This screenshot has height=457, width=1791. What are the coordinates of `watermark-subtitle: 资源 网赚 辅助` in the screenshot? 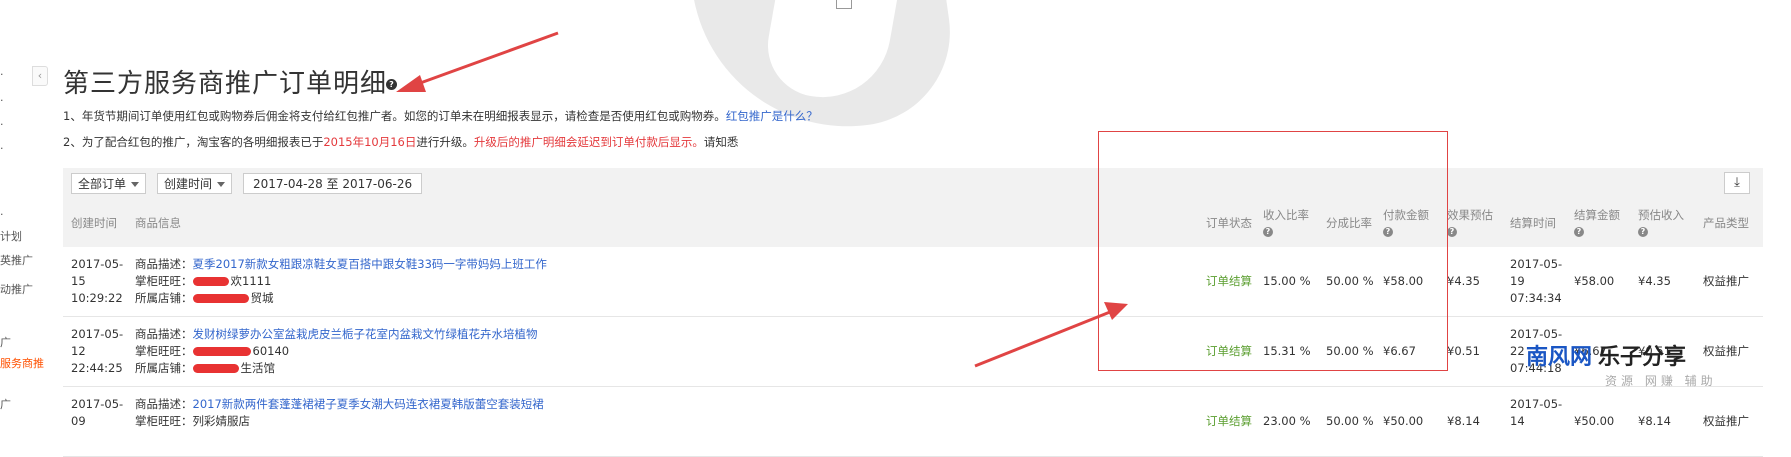 It's located at (1661, 381).